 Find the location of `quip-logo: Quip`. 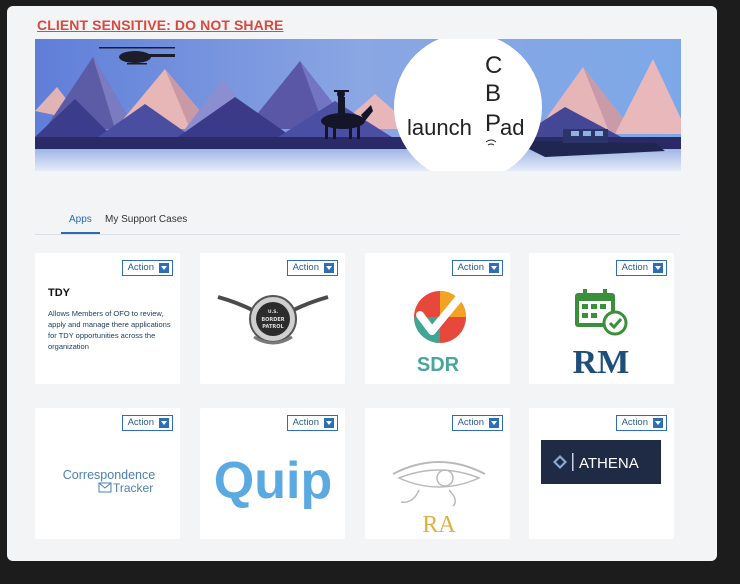

quip-logo: Quip is located at coordinates (273, 481).